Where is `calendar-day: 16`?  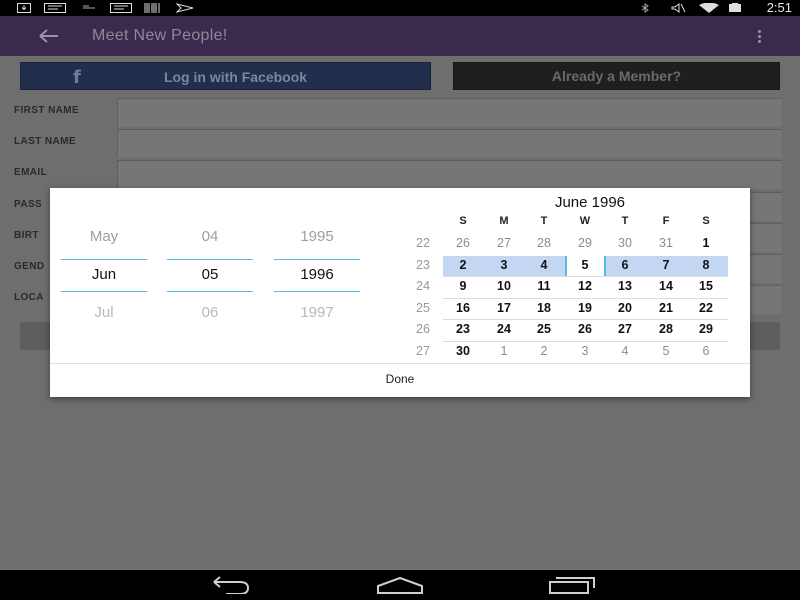
calendar-day: 16 is located at coordinates (463, 308).